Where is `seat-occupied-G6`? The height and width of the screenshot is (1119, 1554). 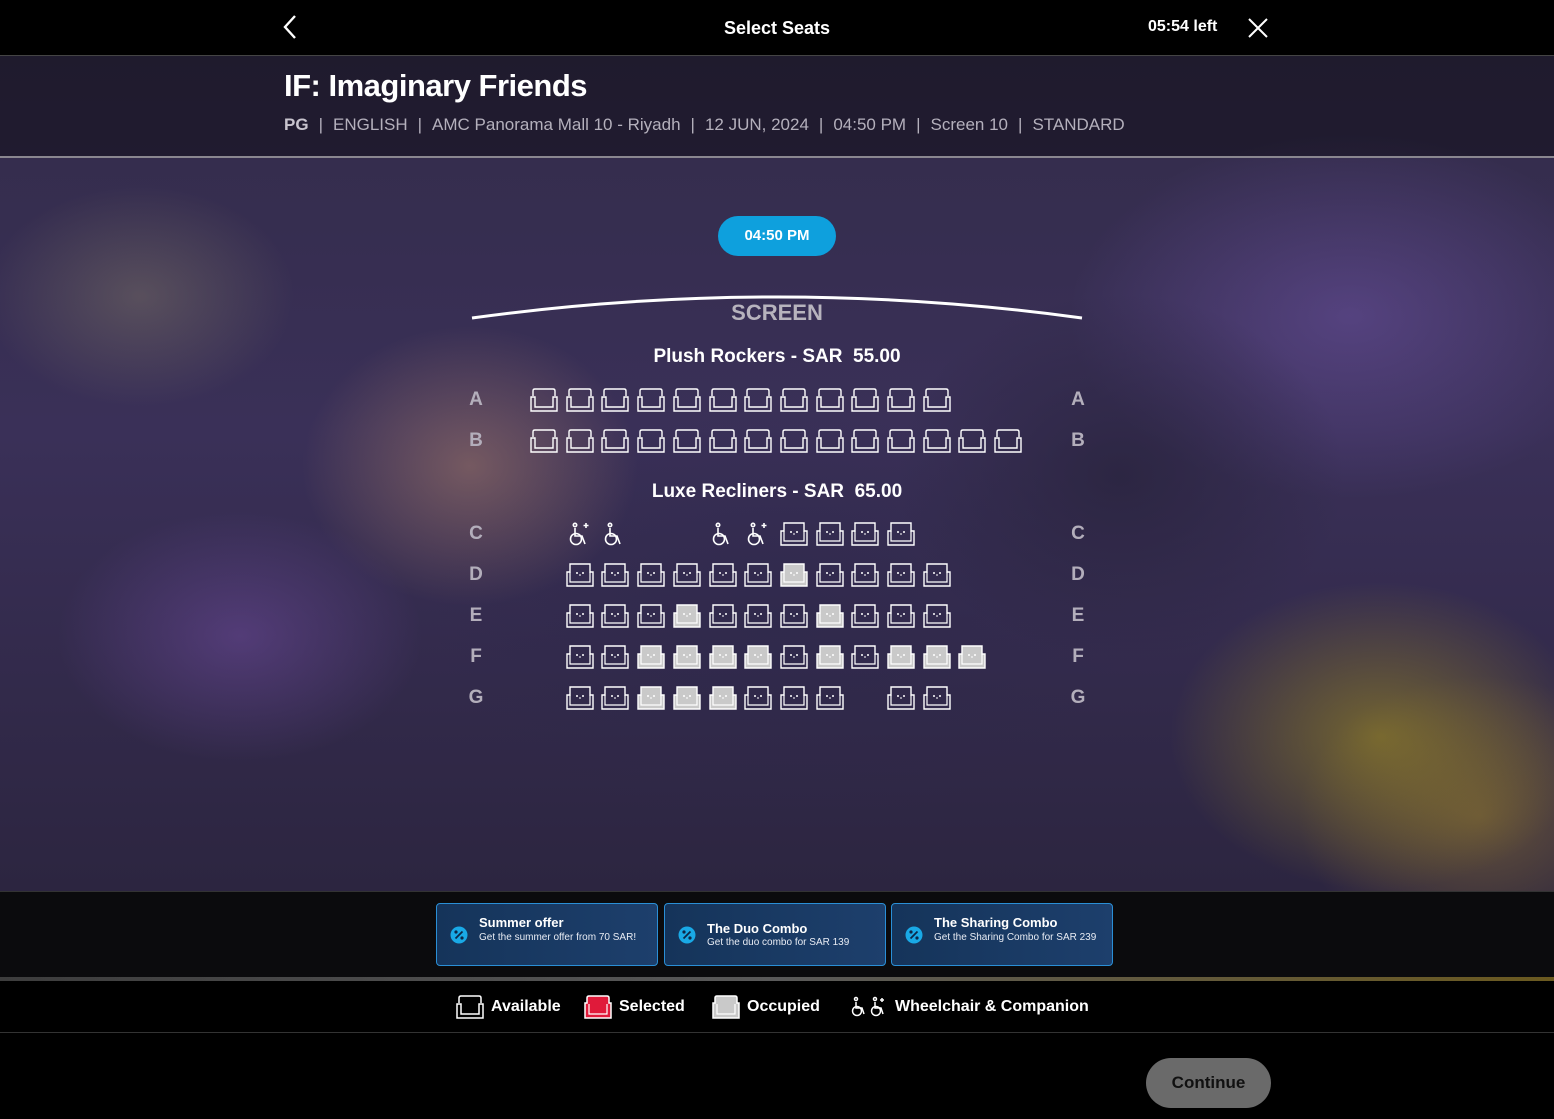 seat-occupied-G6 is located at coordinates (723, 698).